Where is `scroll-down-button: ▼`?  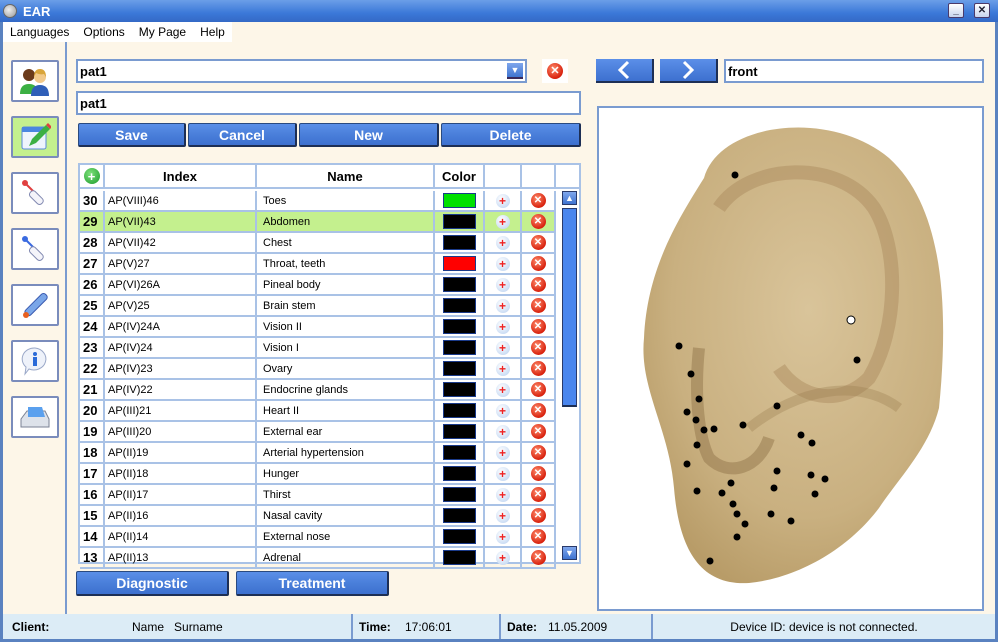 scroll-down-button: ▼ is located at coordinates (569, 553).